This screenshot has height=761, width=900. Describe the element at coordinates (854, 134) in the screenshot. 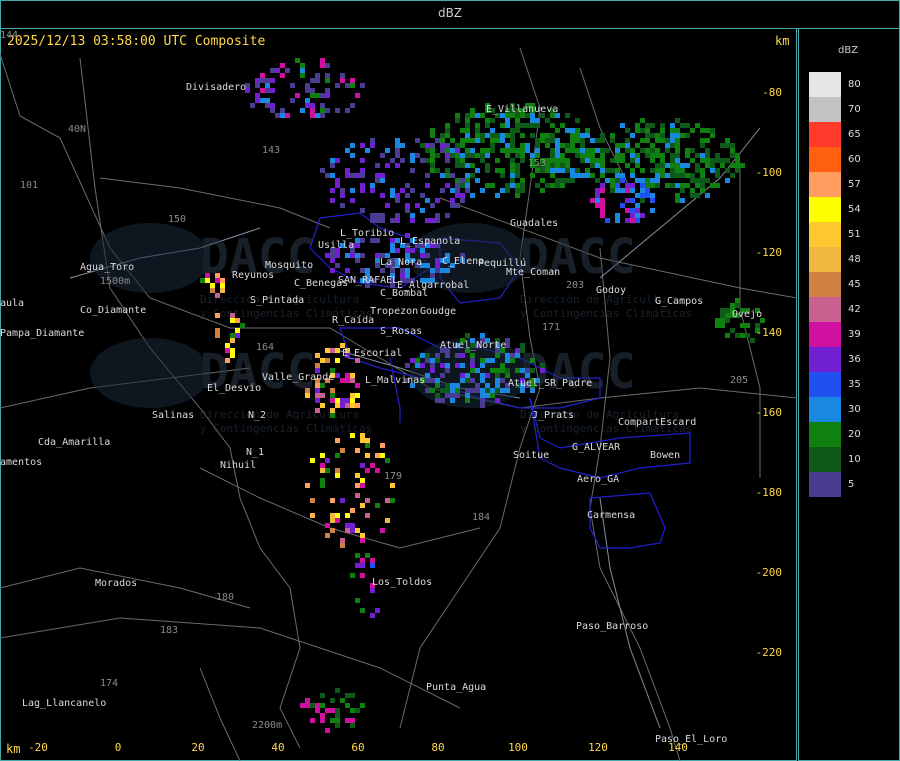

I see `legend-label-65: 65` at that location.